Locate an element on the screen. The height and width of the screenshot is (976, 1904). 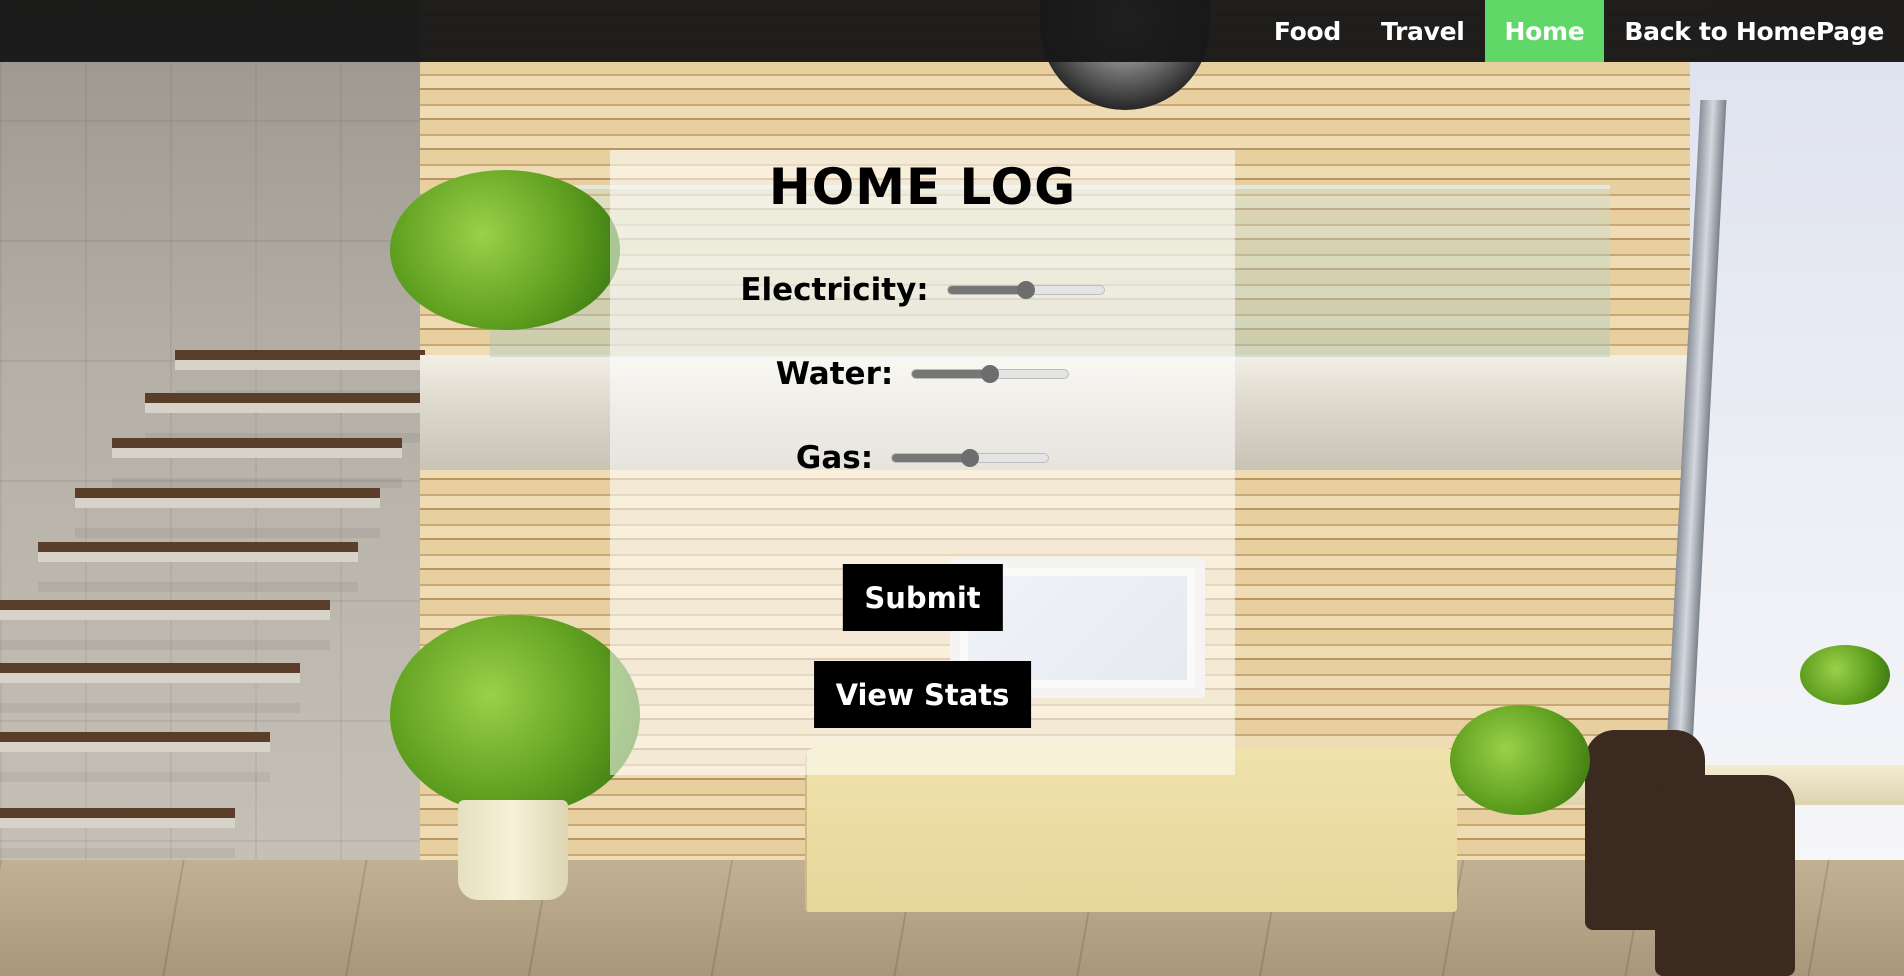
gas-slider is located at coordinates (970, 458).